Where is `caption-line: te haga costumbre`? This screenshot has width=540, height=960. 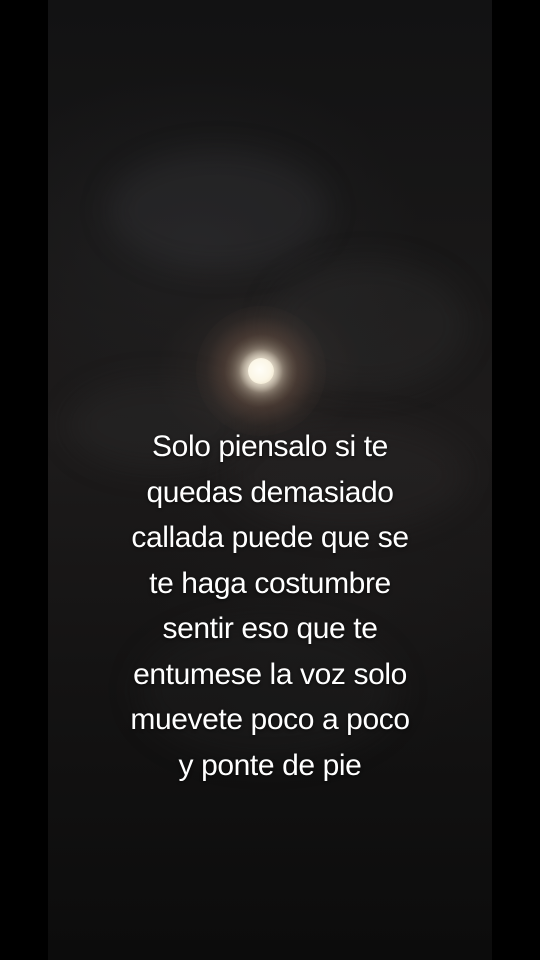
caption-line: te haga costumbre is located at coordinates (270, 583).